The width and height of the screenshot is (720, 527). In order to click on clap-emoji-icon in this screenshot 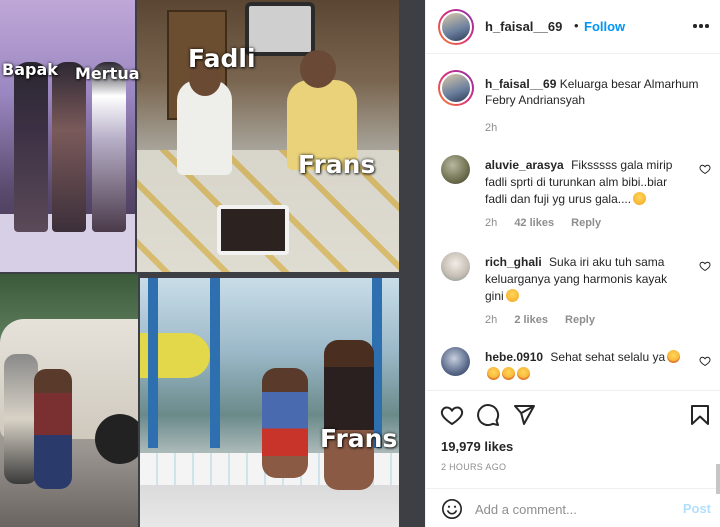, I will do `click(640, 198)`.